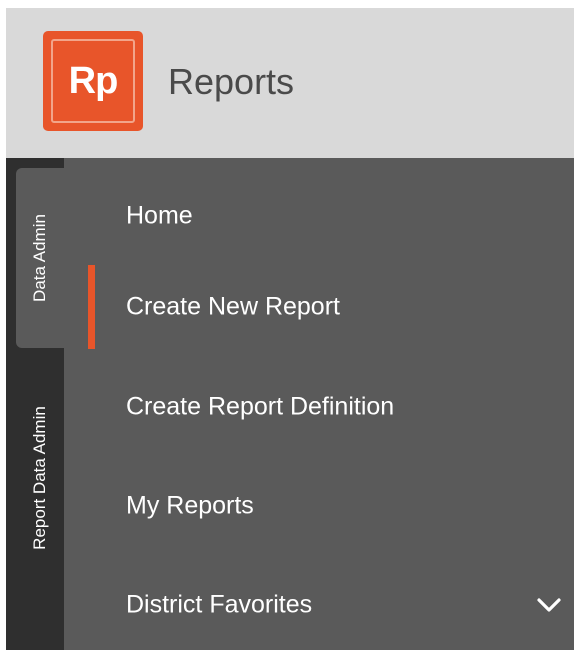  I want to click on menu-item-label: District Favorites, so click(219, 604).